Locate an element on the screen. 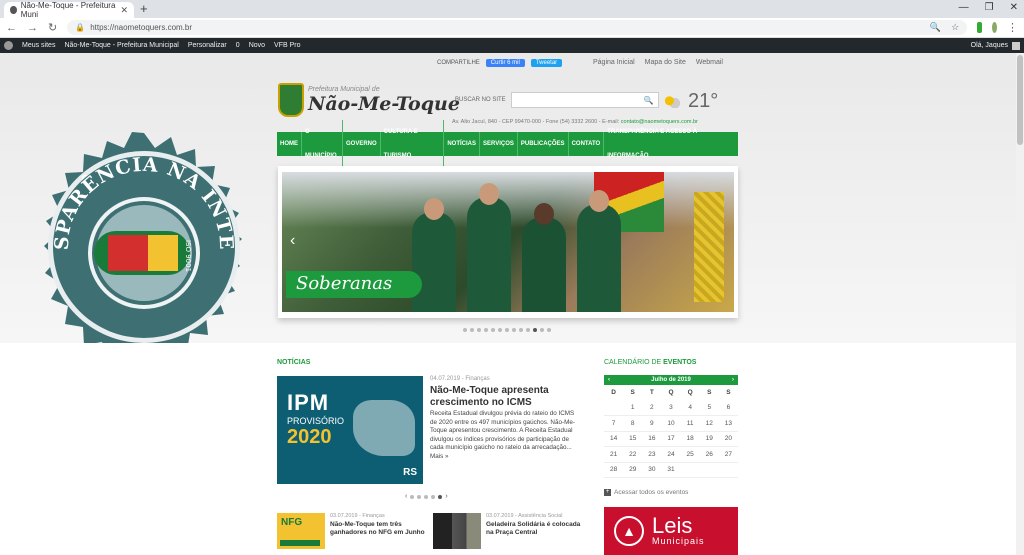 The height and width of the screenshot is (555, 1024). menu-item-noticias: NOTÍCIAS is located at coordinates (462, 144).